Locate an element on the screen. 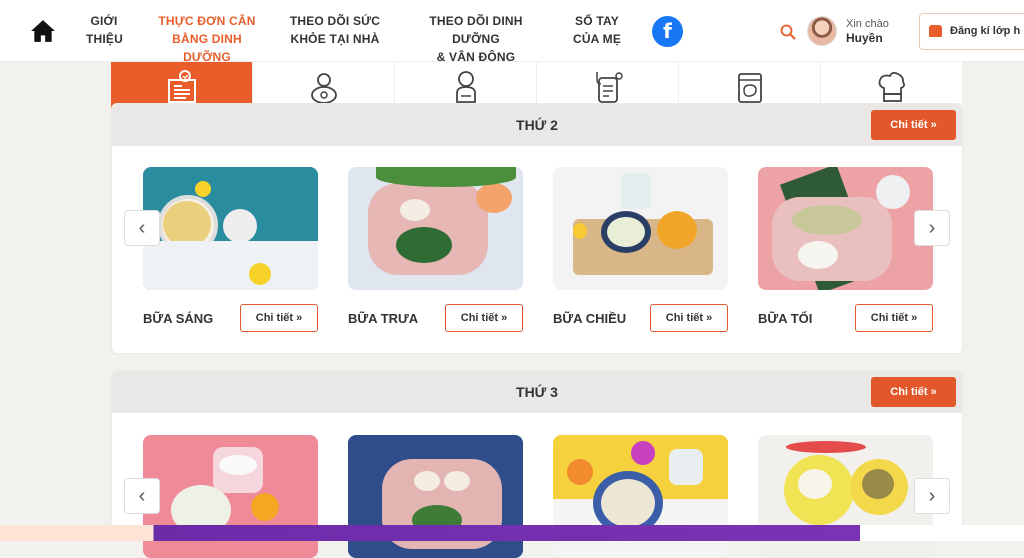  jar-icon is located at coordinates (749, 87).